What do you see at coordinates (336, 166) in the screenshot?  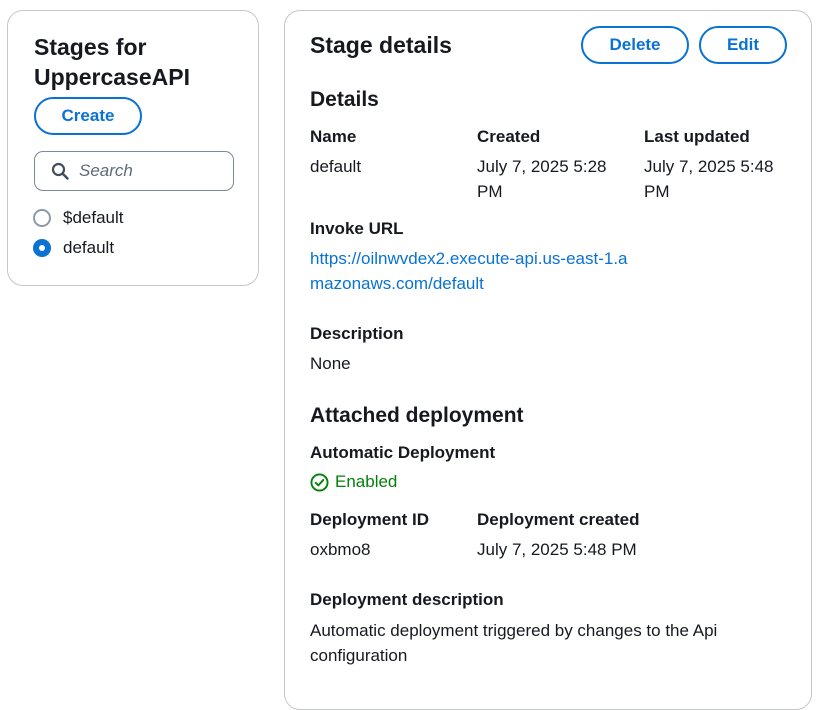 I see `name-value: default` at bounding box center [336, 166].